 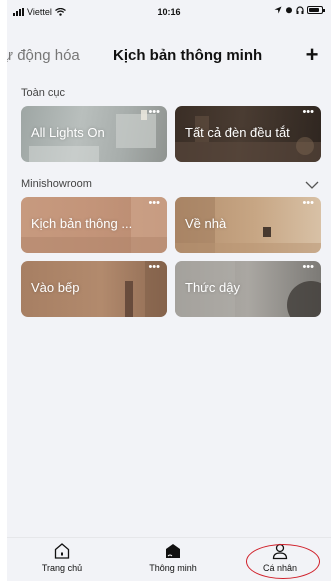 I want to click on scene-card-all-lights-off: Tất cả đèn đều tắt •••, so click(x=248, y=134).